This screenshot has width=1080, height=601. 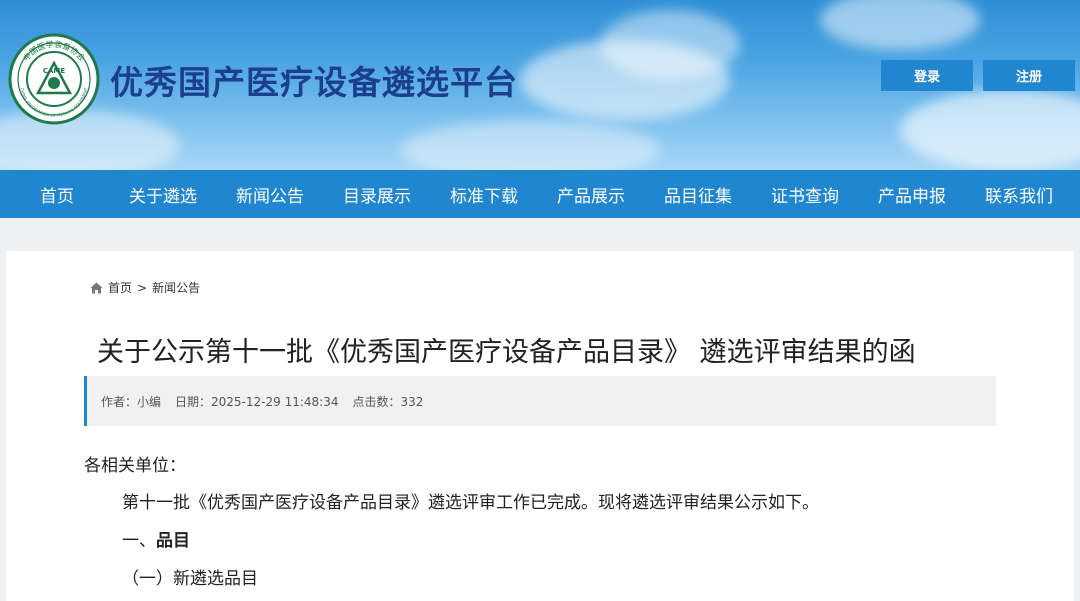 What do you see at coordinates (506, 352) in the screenshot?
I see `article-title: 关于公示第十一批《优秀国产医疗设备产品目录》 遴选评审结果的函` at bounding box center [506, 352].